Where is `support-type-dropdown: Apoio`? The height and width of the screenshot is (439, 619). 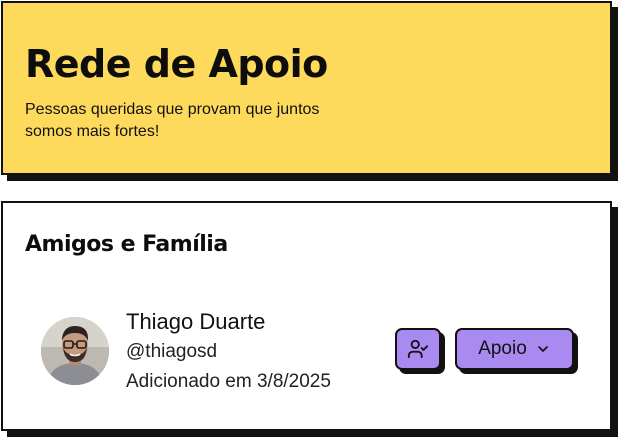
support-type-dropdown: Apoio is located at coordinates (514, 349).